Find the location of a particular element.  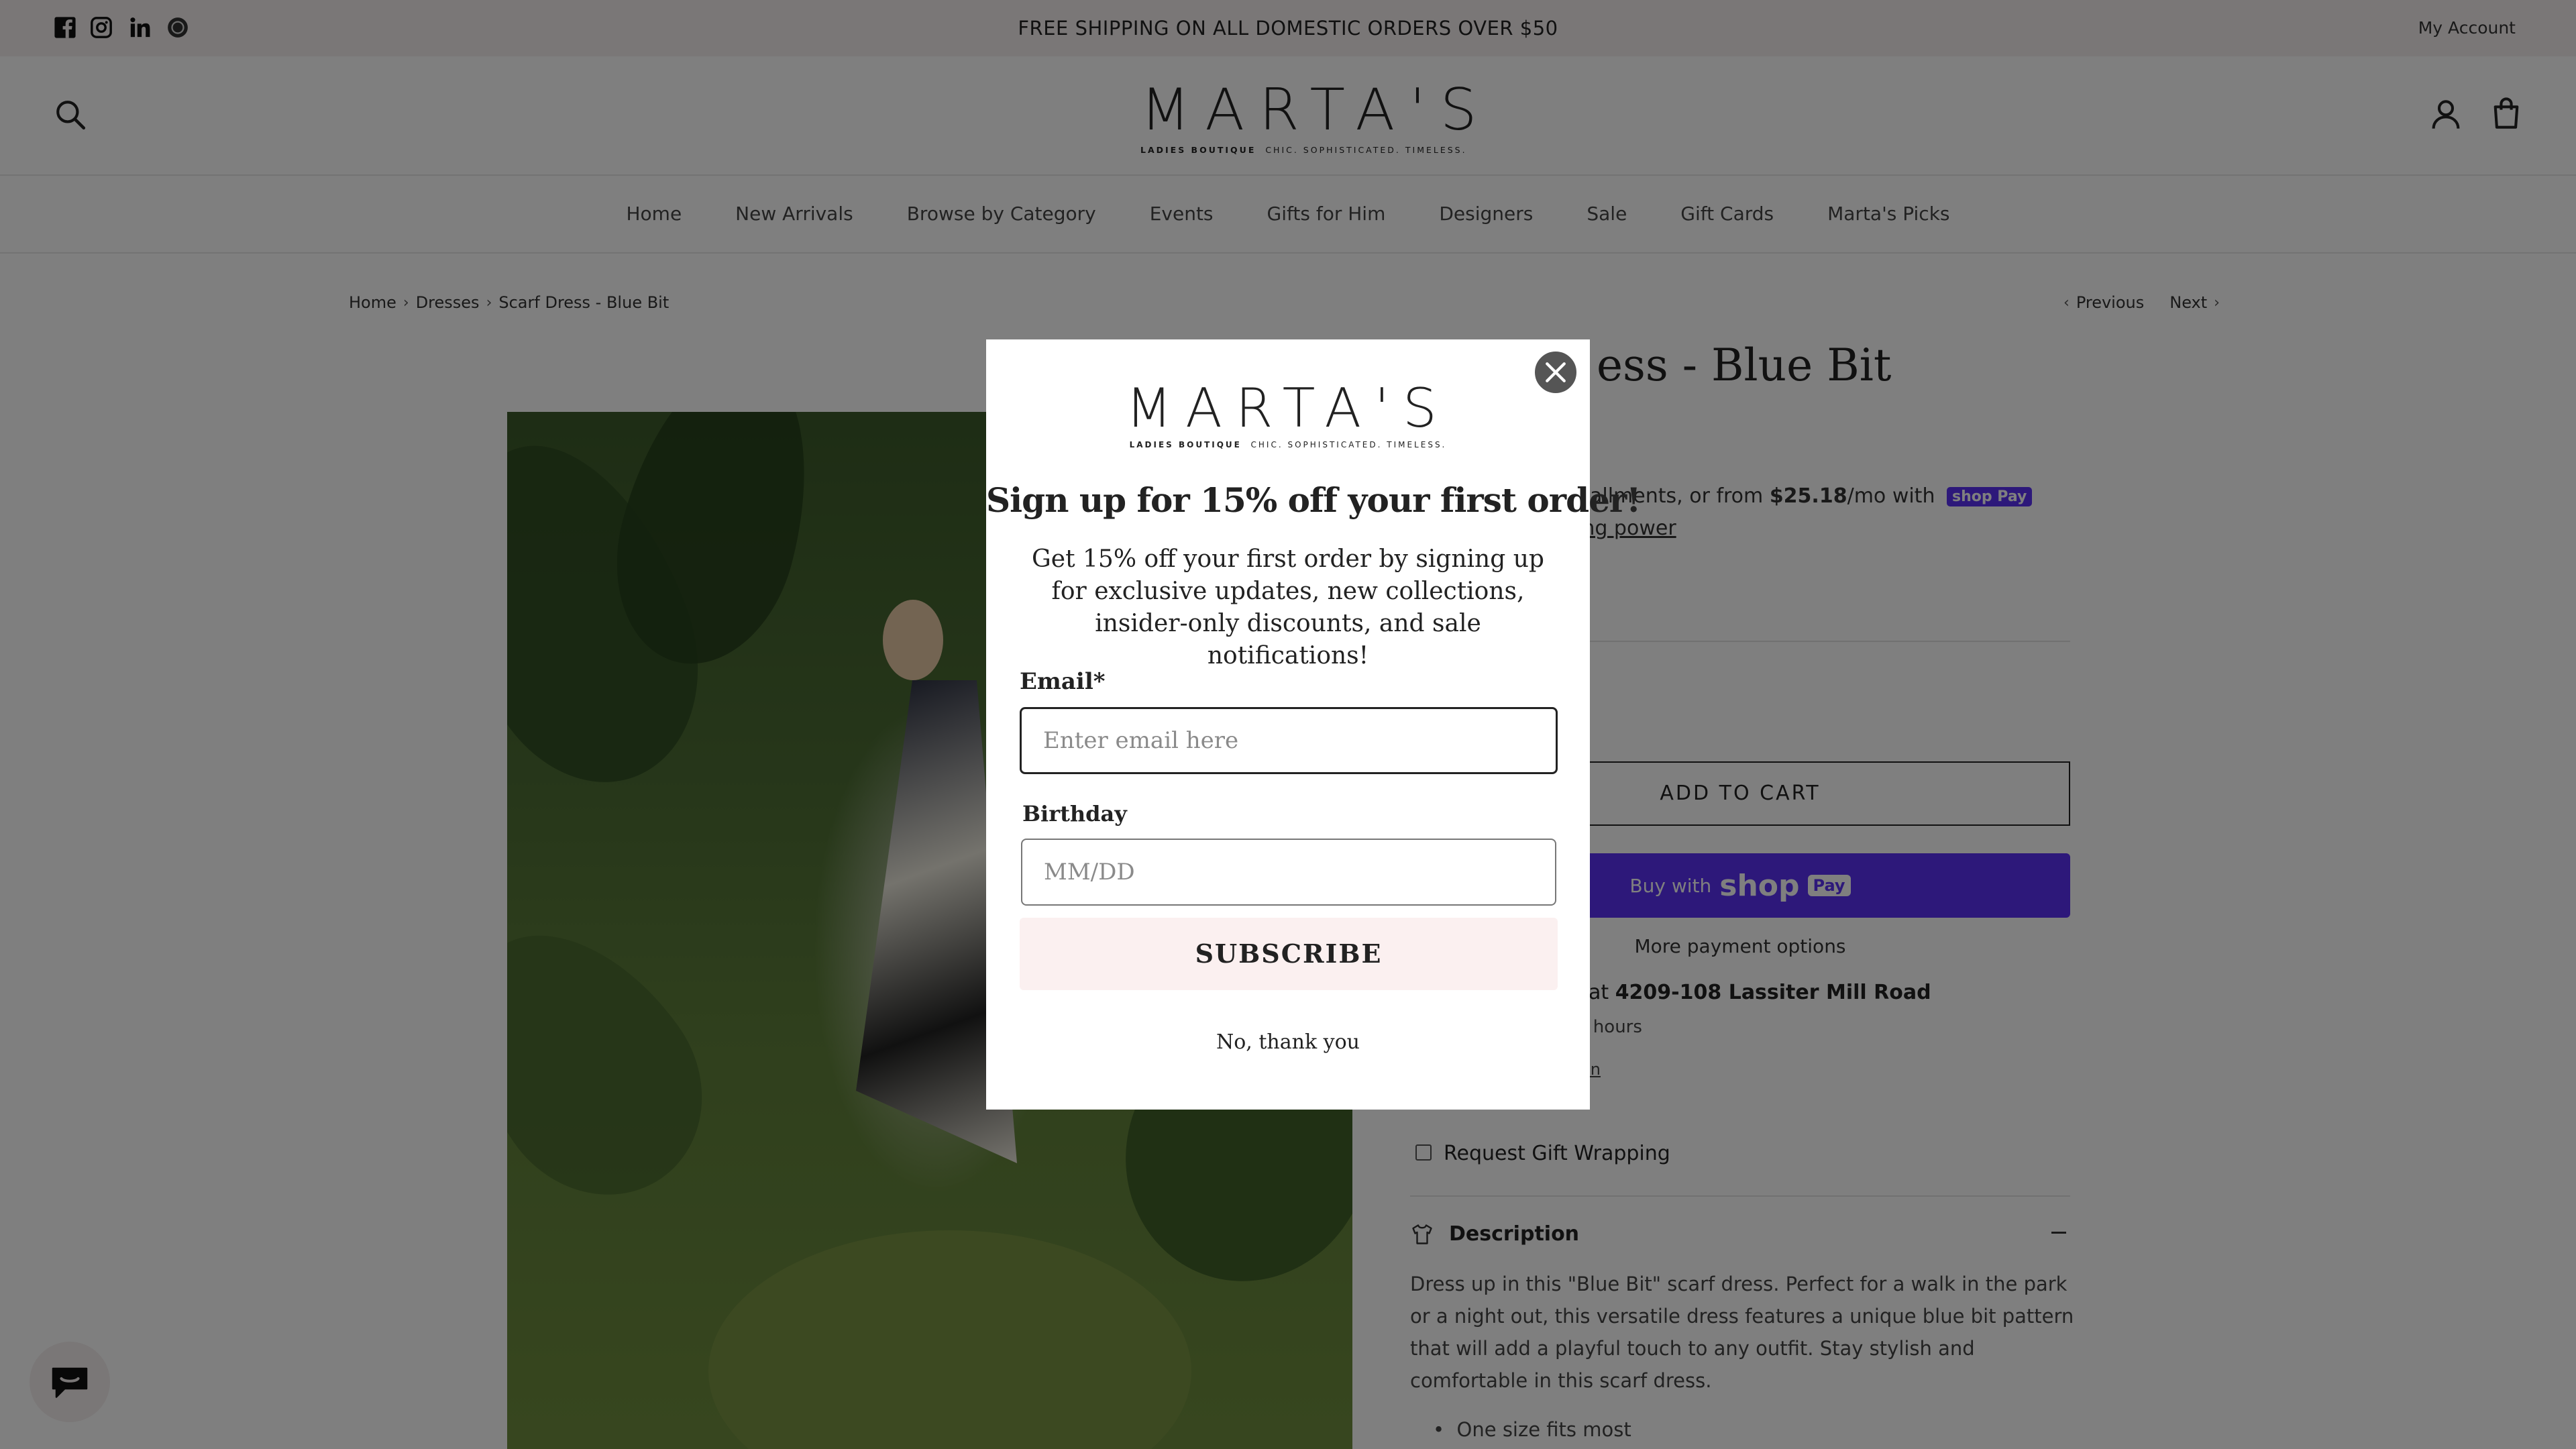

email-input: Enter email here is located at coordinates (1289, 740).